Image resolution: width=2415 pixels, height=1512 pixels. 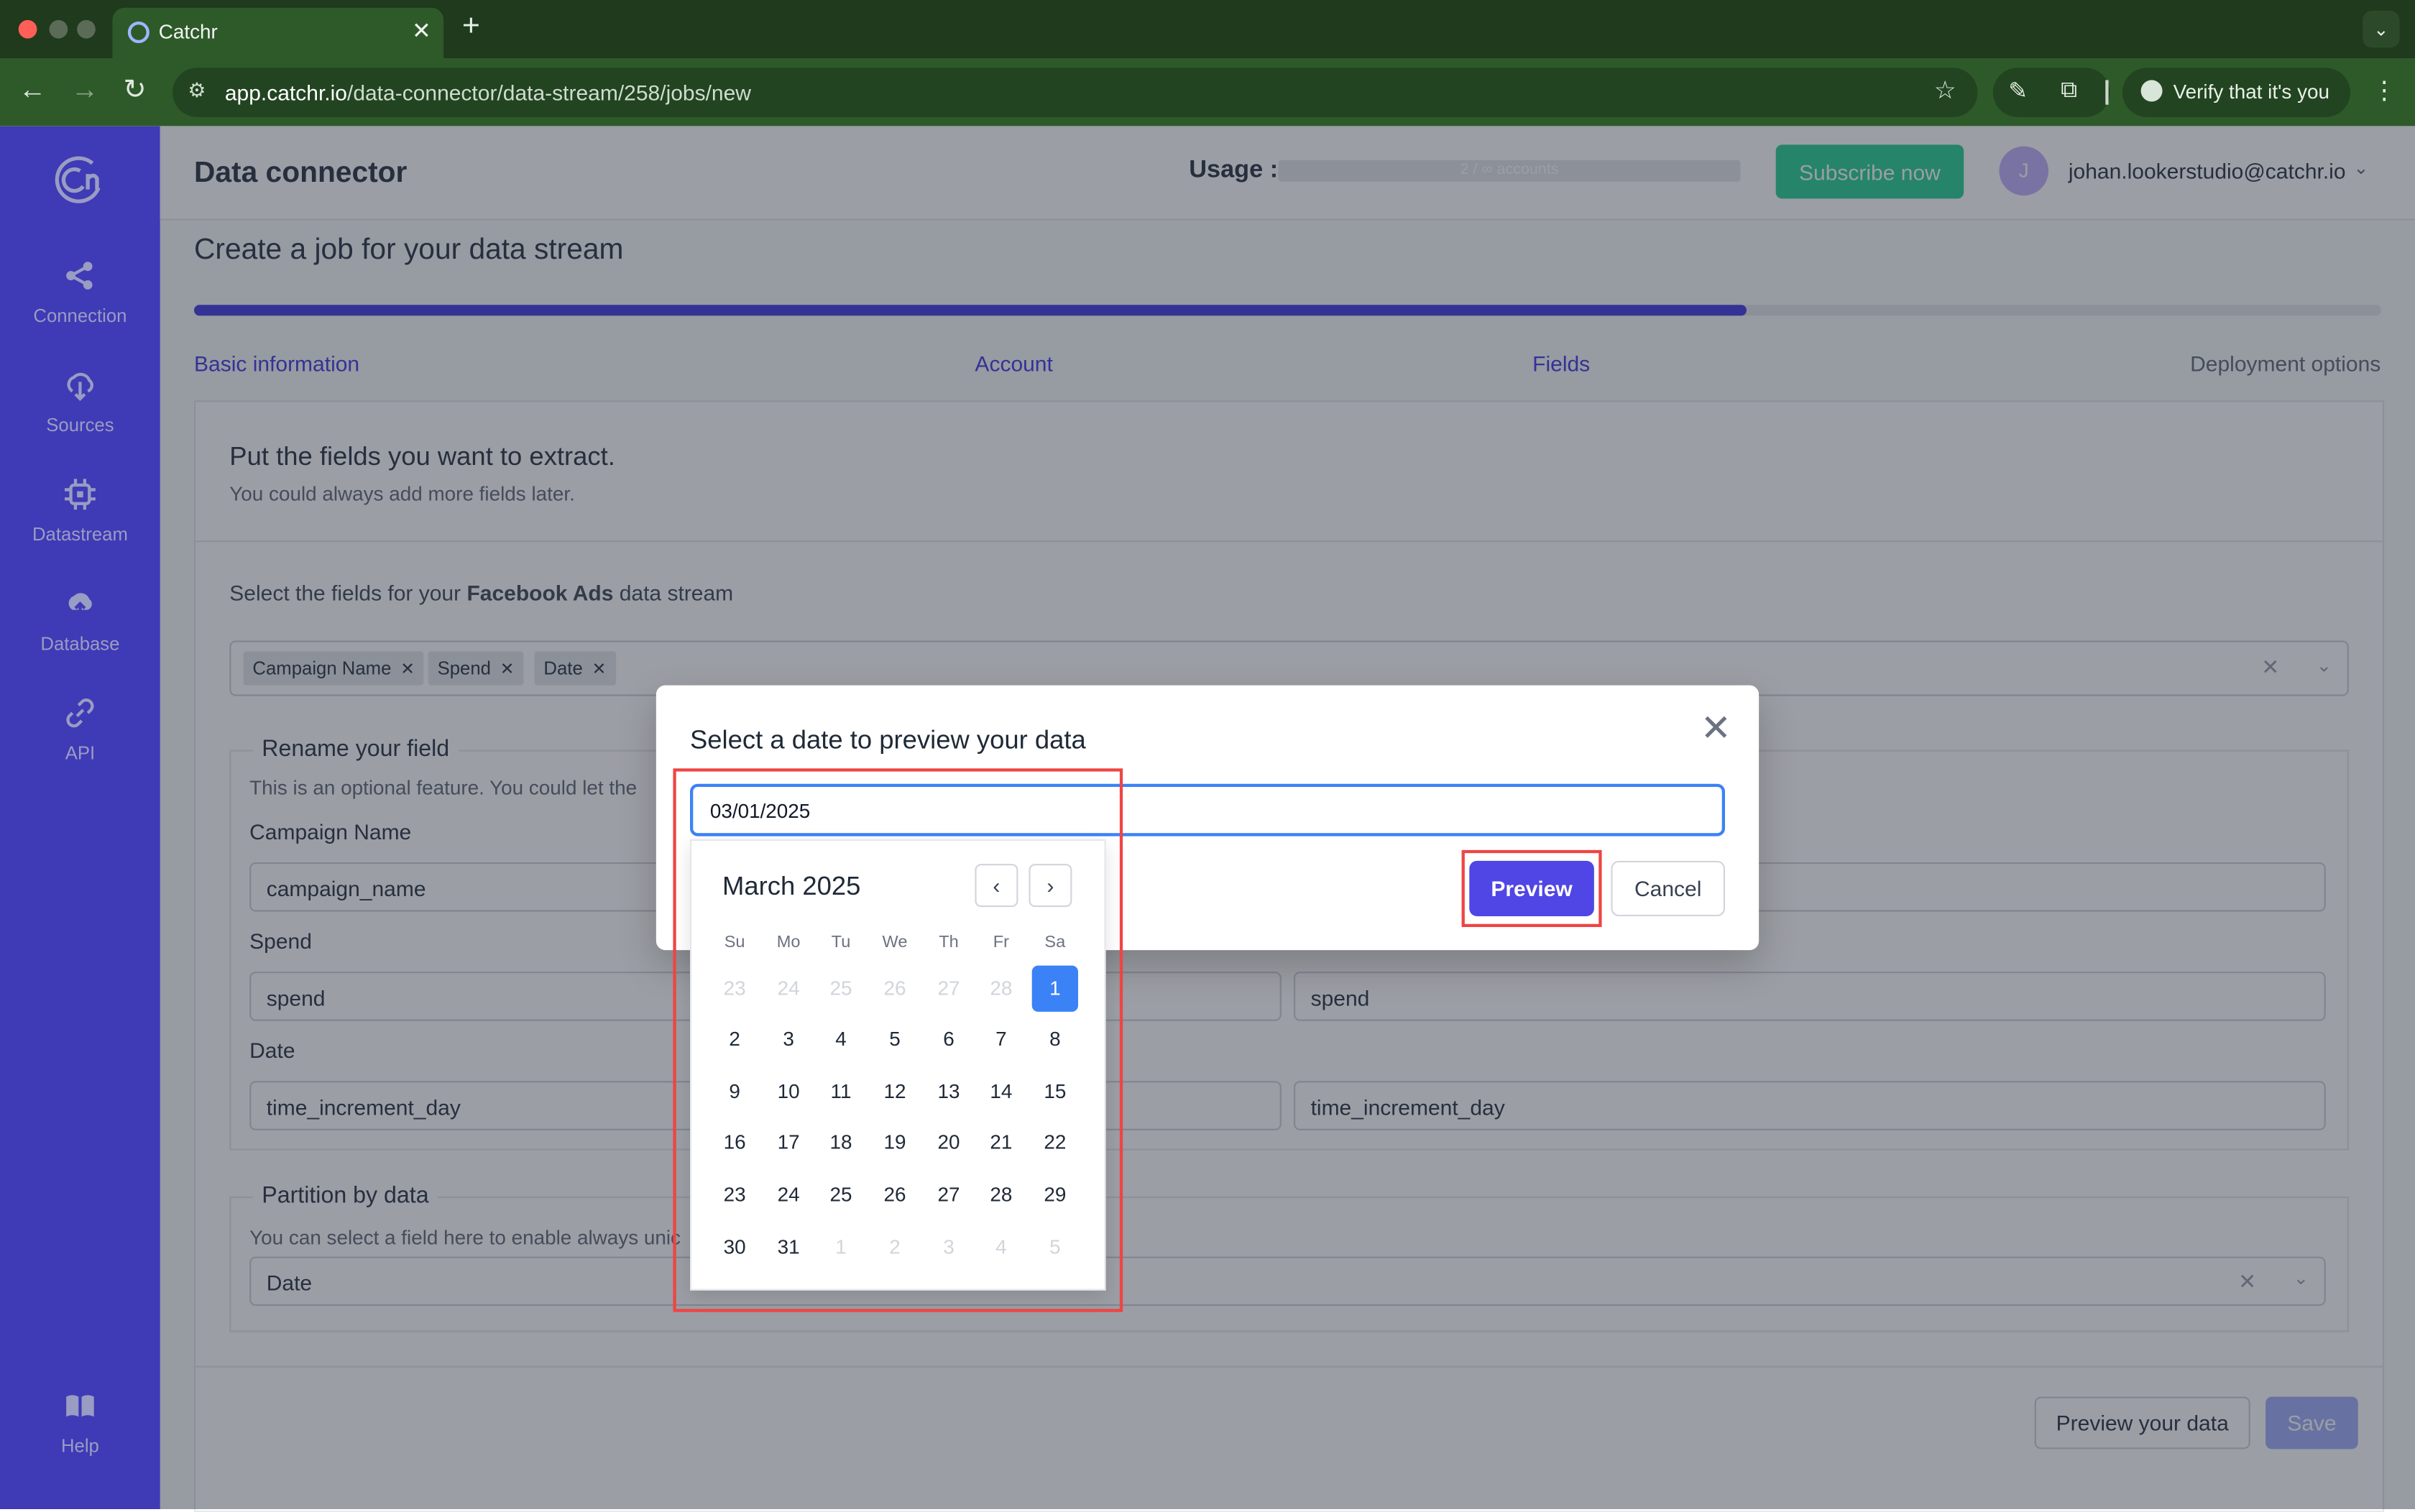 What do you see at coordinates (1055, 1195) in the screenshot?
I see `calendar-day: 29` at bounding box center [1055, 1195].